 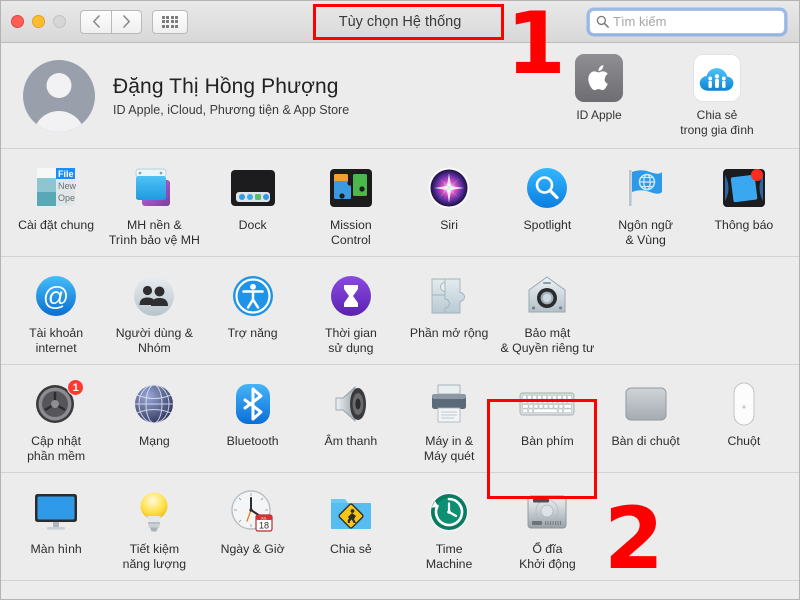 I want to click on time-machine-icon, so click(x=449, y=512).